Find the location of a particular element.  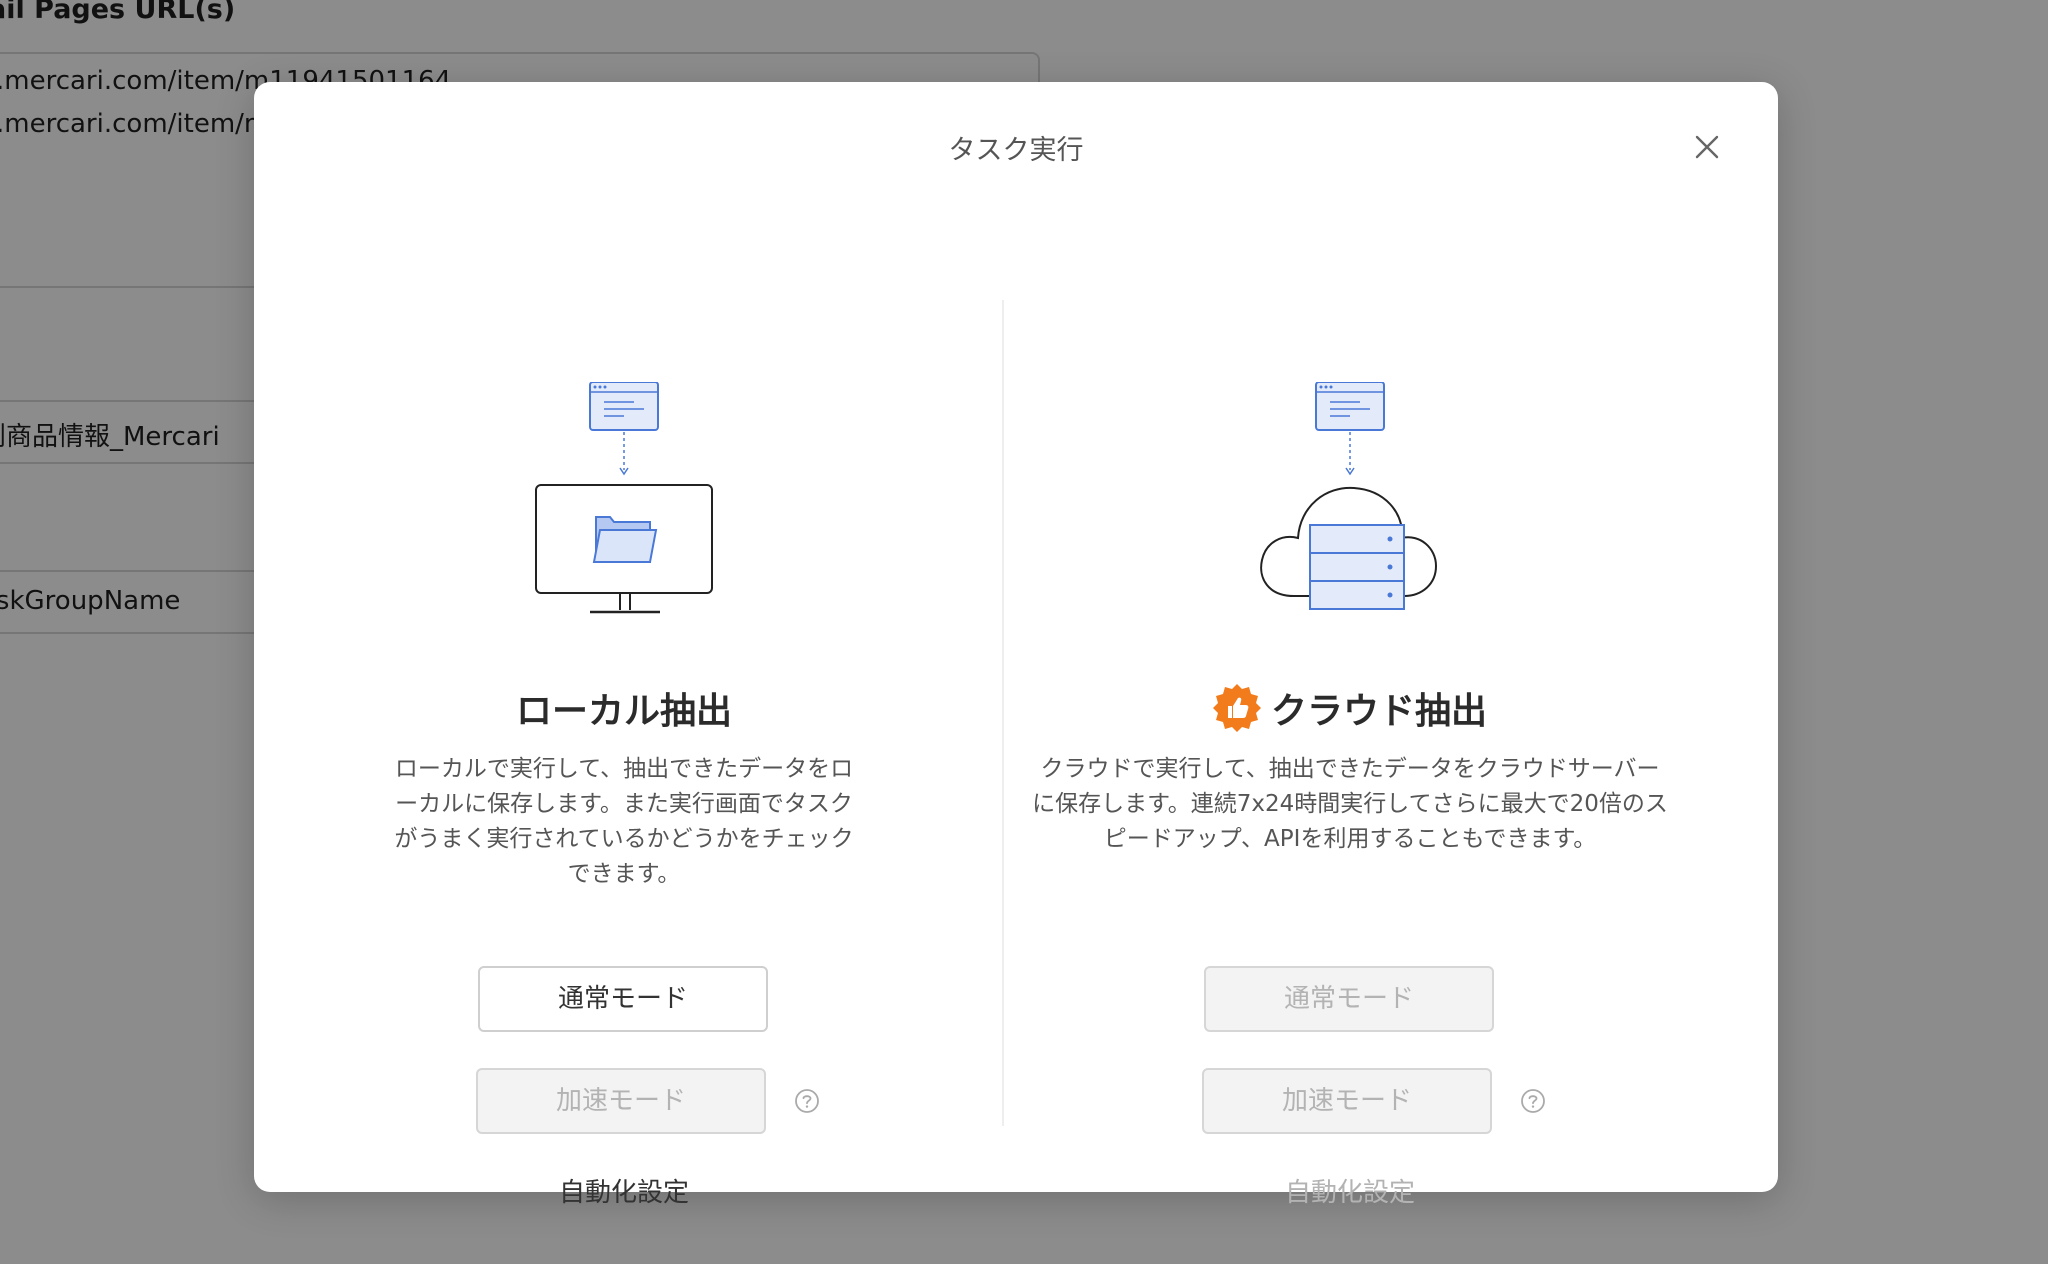

local-extraction-title-text: ローカル抽出 is located at coordinates (623, 711).